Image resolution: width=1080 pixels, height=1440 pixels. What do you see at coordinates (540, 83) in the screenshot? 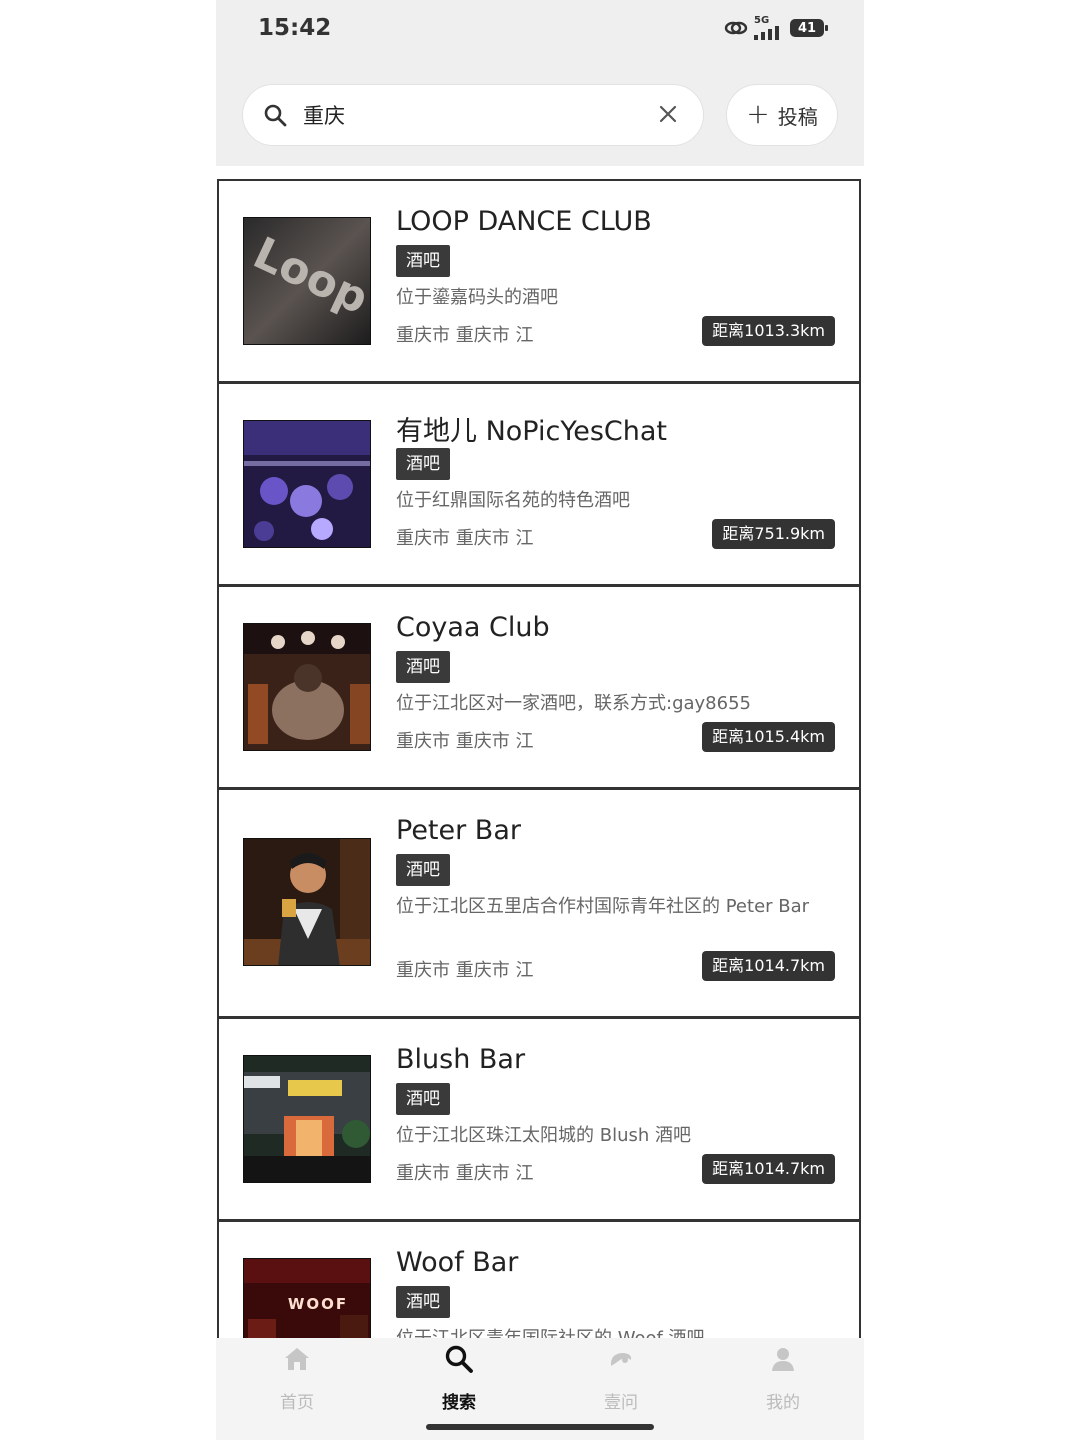
I see `header-area: 15:42 5G 41 重庆 + 投稿` at bounding box center [540, 83].